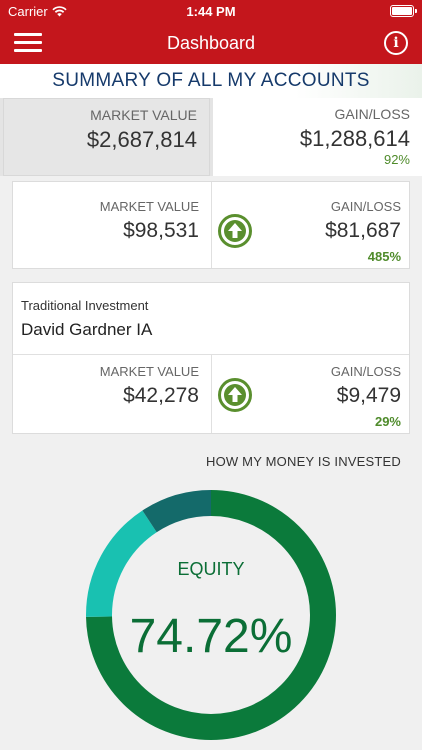 This screenshot has height=750, width=422. I want to click on status-time: 1:44 PM, so click(211, 11).